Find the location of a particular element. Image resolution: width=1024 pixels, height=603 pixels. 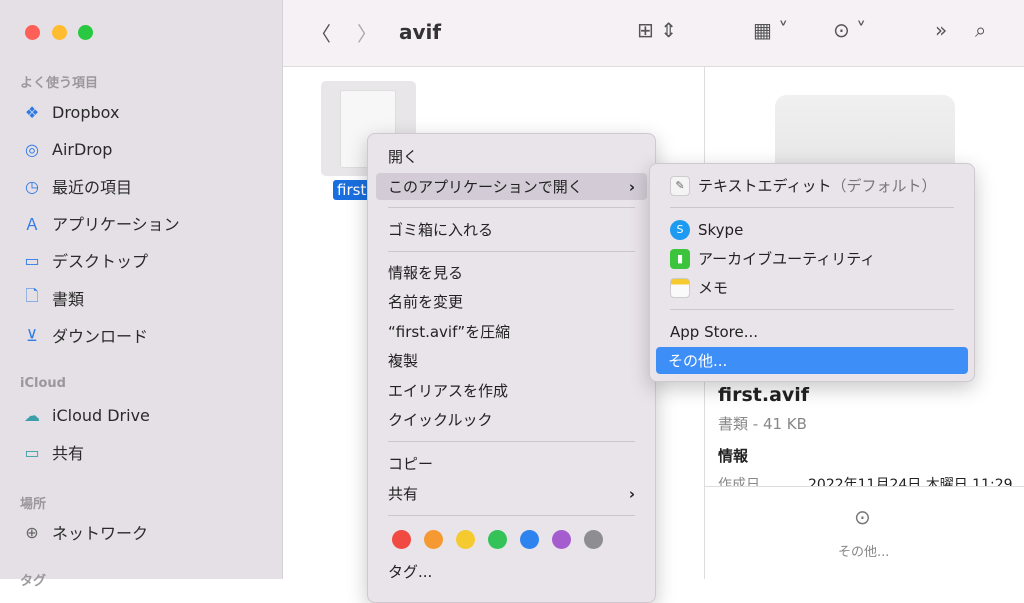

preview-file-name: first.avif is located at coordinates (764, 395).